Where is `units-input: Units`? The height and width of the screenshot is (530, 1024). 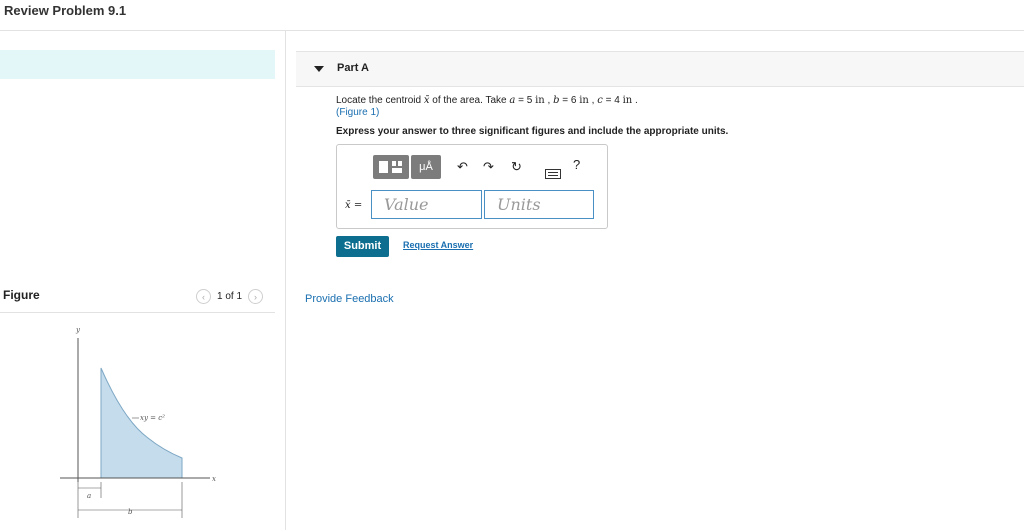
units-input: Units is located at coordinates (539, 204).